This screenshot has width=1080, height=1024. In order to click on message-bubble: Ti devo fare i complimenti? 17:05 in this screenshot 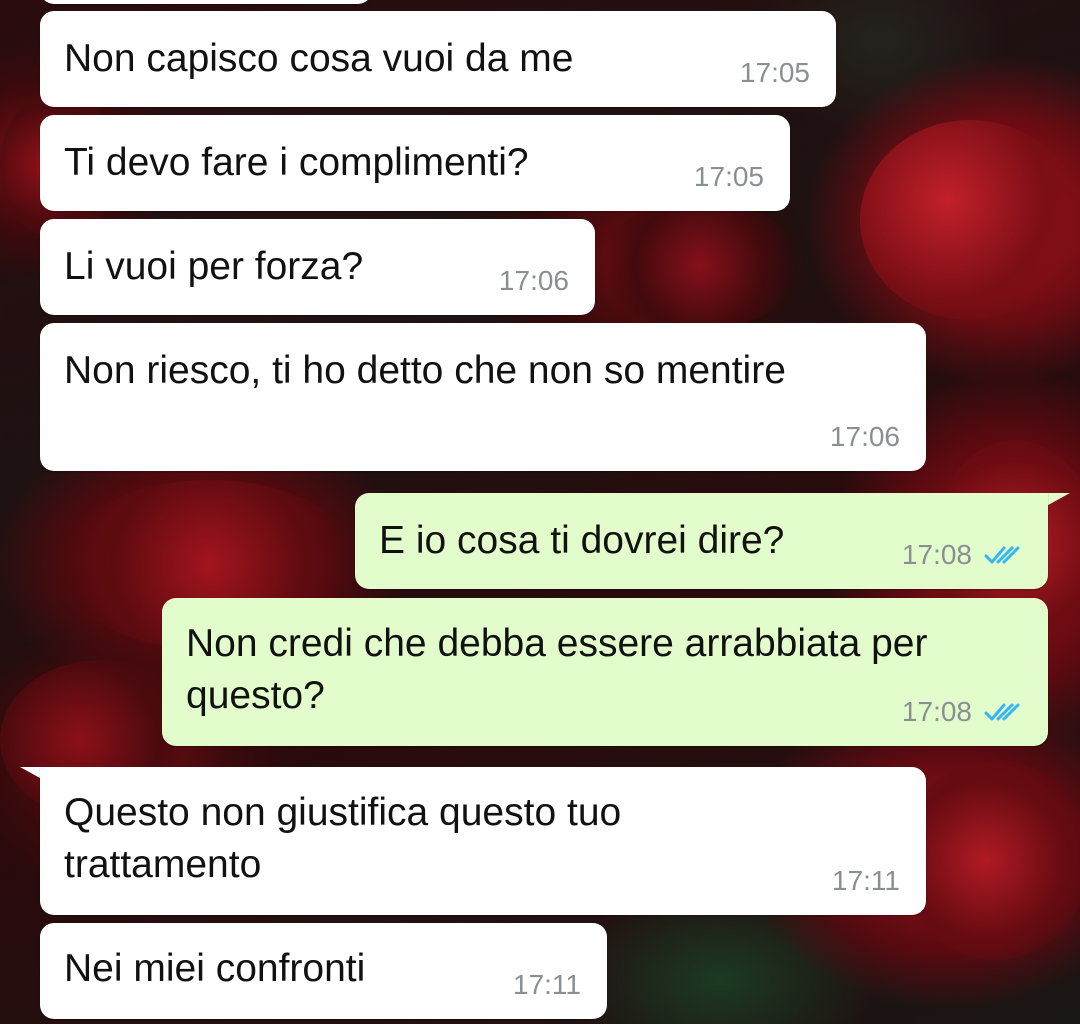, I will do `click(415, 163)`.